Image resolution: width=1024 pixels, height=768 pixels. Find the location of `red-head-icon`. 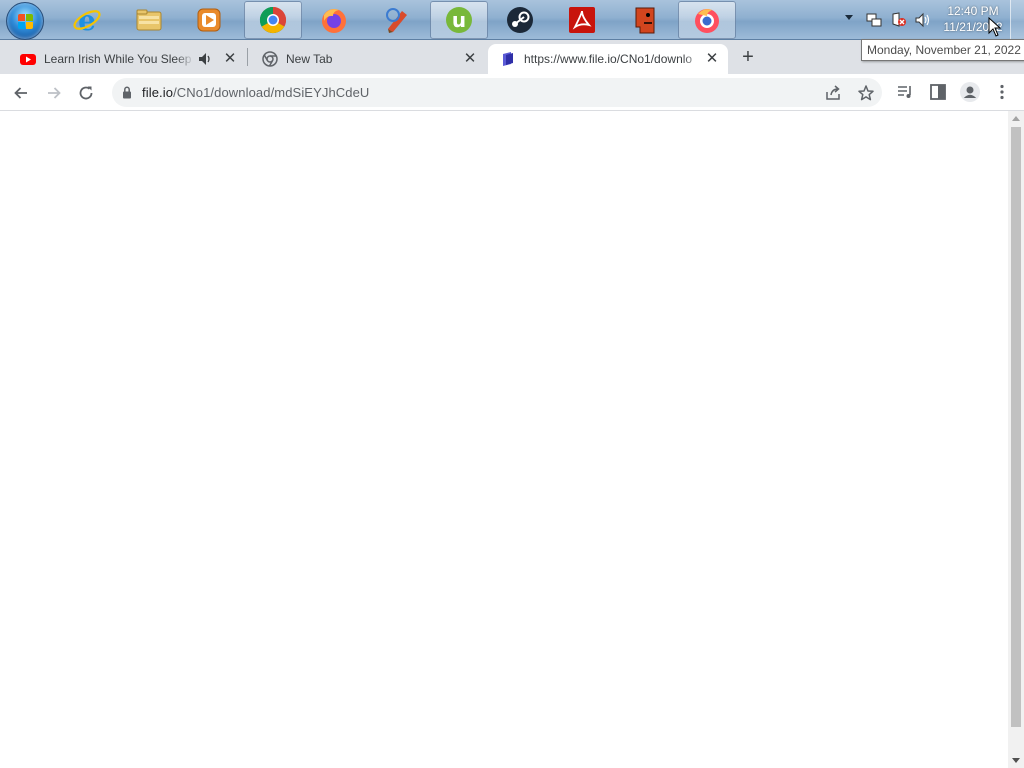

red-head-icon is located at coordinates (645, 20).